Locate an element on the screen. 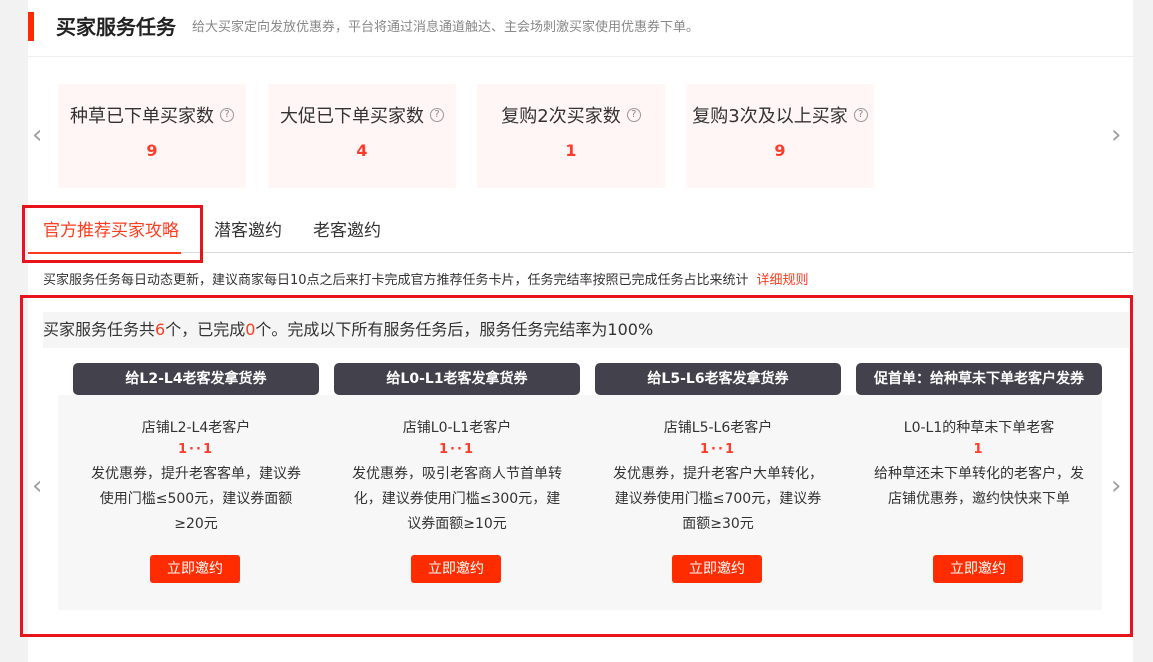 The height and width of the screenshot is (662, 1153). tab-prospect-invite: 潜客邀约 is located at coordinates (248, 231).